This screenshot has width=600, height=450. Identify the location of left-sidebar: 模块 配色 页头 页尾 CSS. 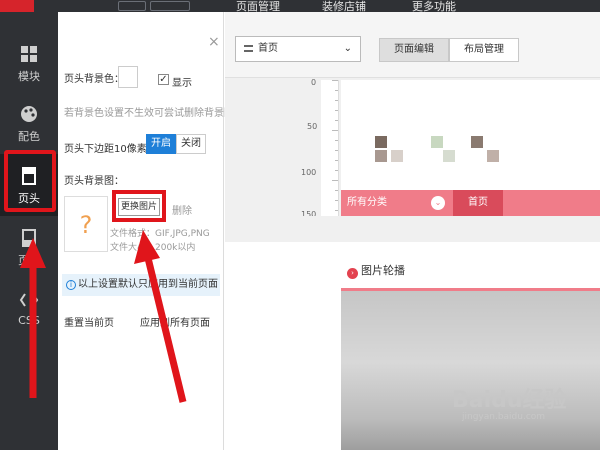
(29, 231).